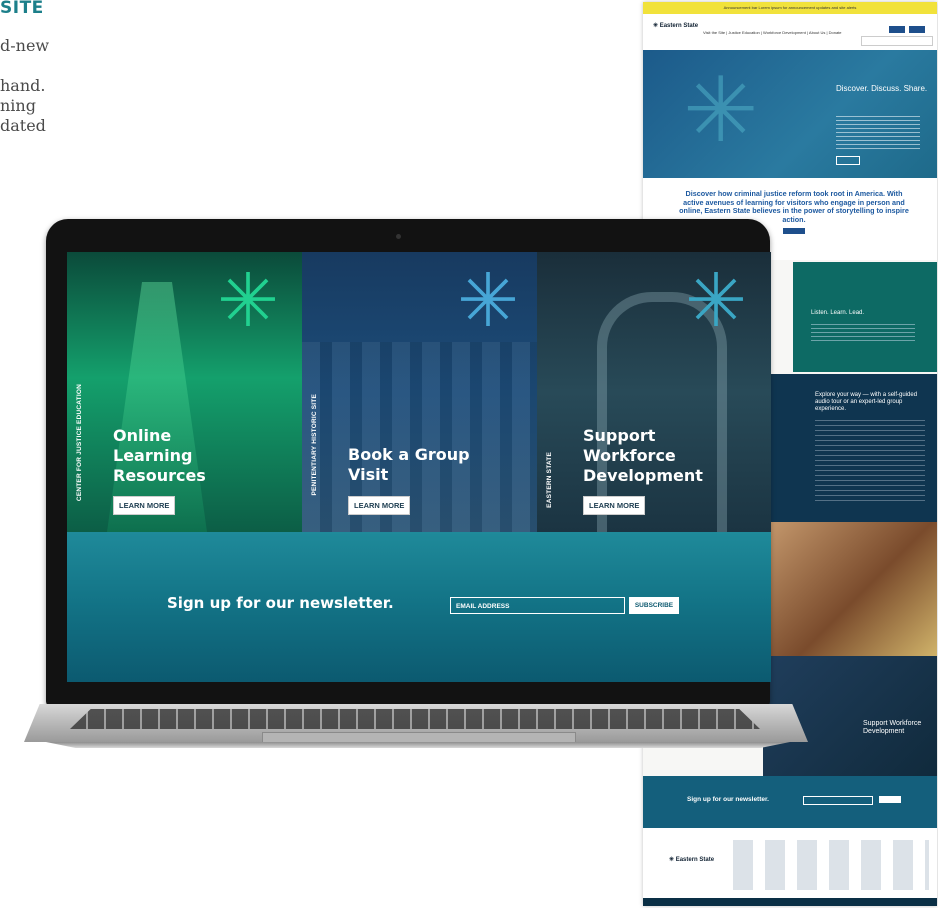 The image size is (938, 908). What do you see at coordinates (55, 66) in the screenshot?
I see `paragraph-line` at bounding box center [55, 66].